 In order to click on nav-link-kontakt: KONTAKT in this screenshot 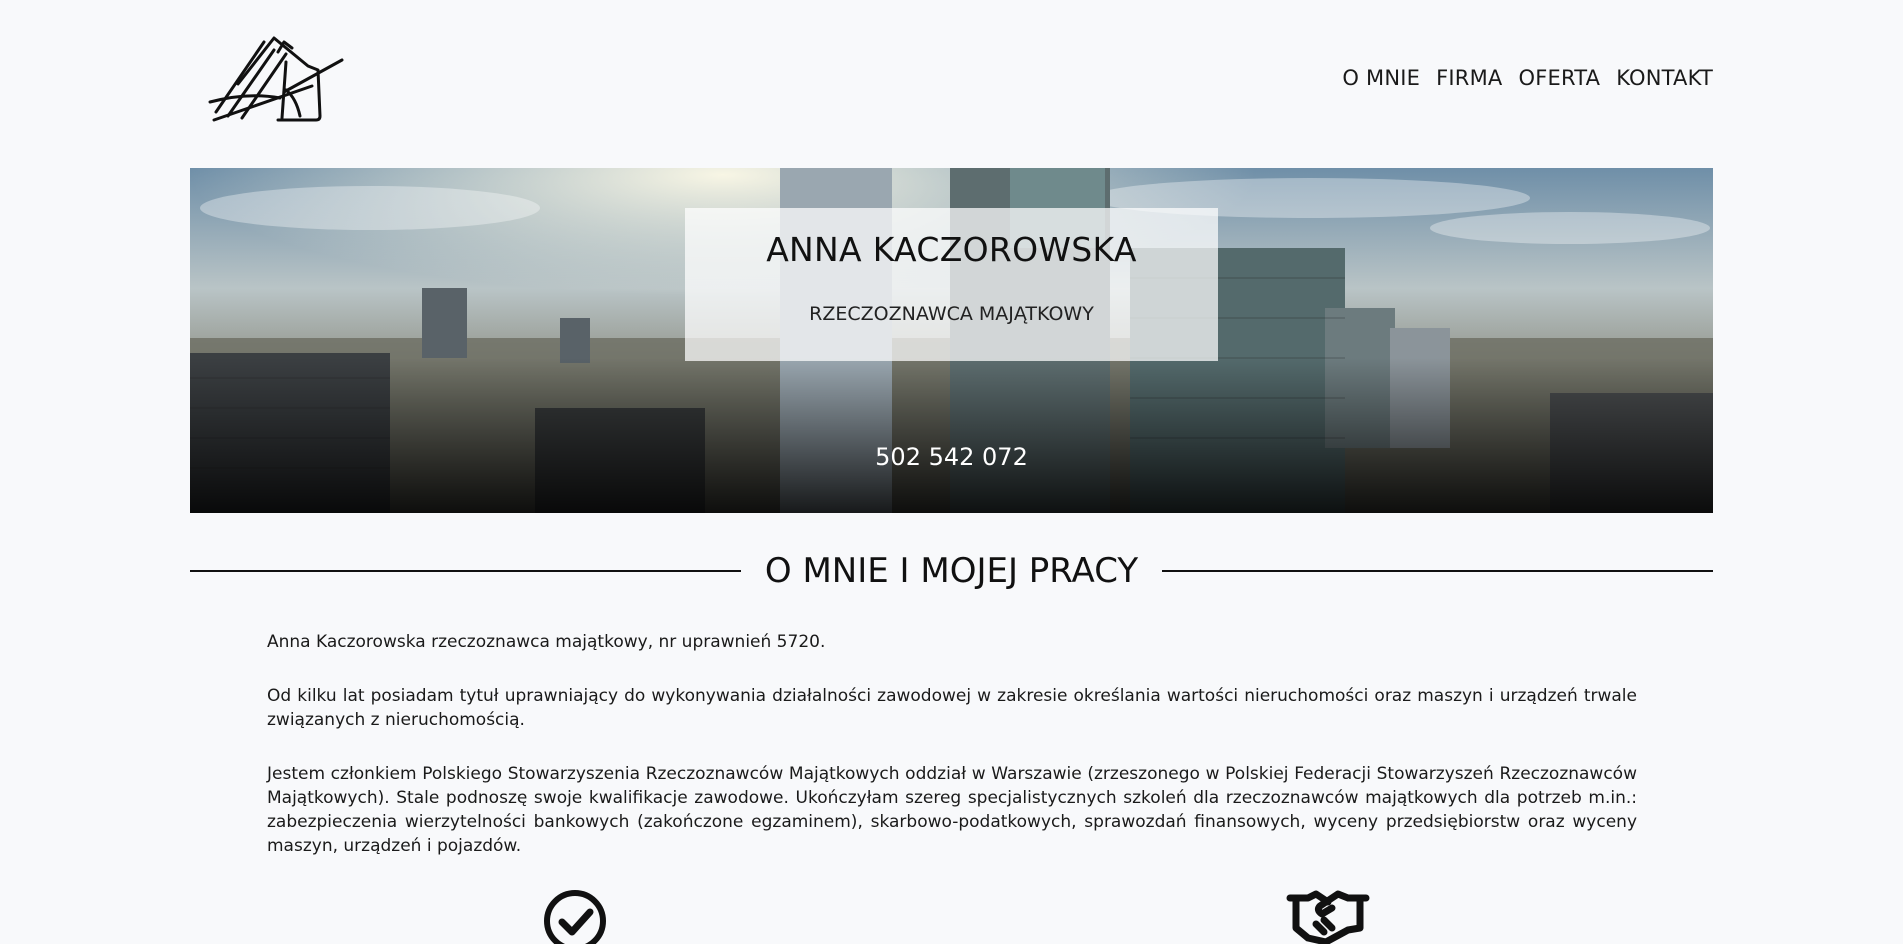, I will do `click(1664, 78)`.